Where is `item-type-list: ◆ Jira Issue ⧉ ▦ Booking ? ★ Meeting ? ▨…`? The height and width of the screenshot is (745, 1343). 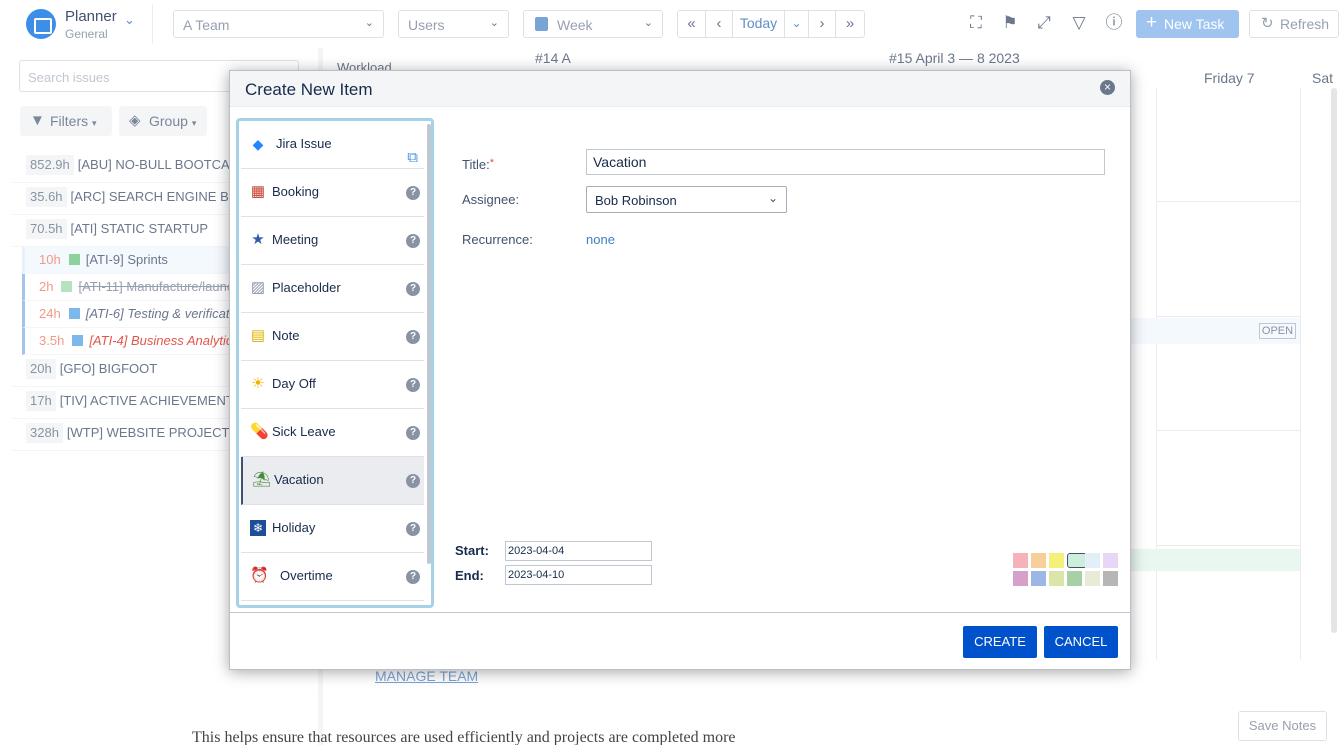 item-type-list: ◆ Jira Issue ⧉ ▦ Booking ? ★ Meeting ? ▨… is located at coordinates (335, 363).